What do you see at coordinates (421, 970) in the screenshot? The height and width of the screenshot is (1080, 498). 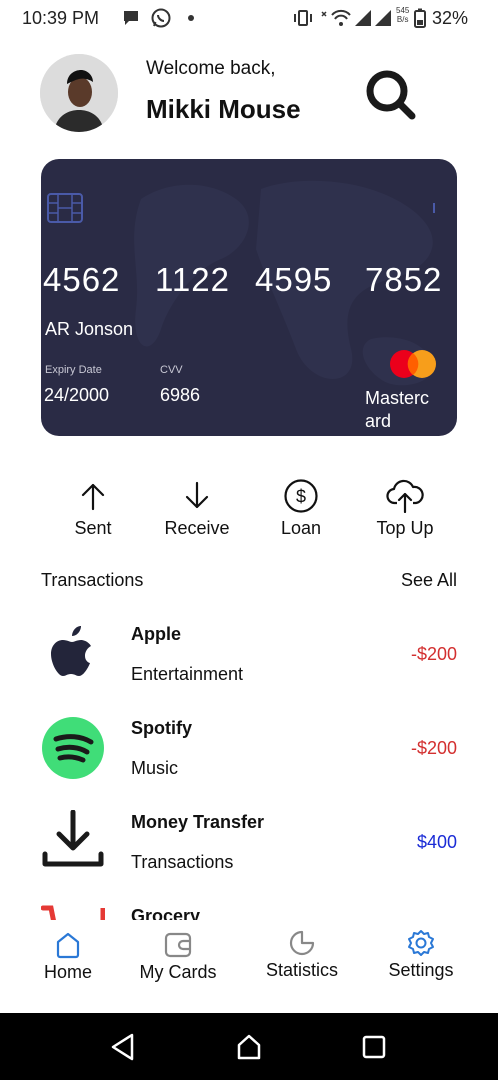 I see `nav-settings-label: Settings` at bounding box center [421, 970].